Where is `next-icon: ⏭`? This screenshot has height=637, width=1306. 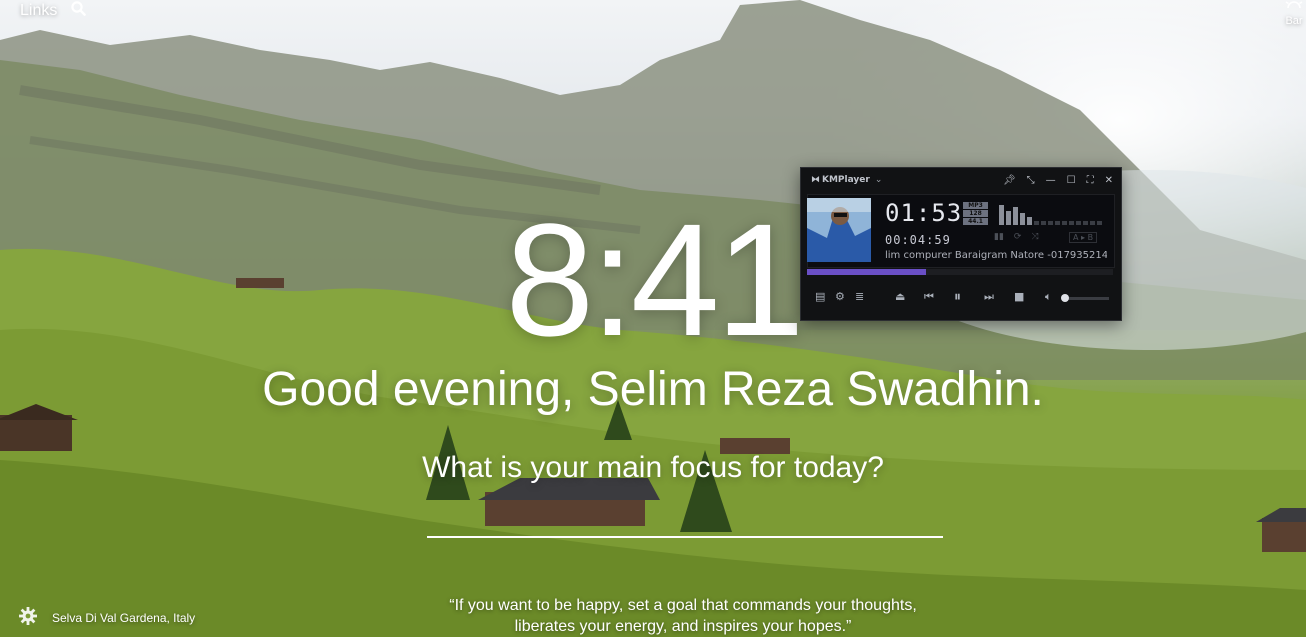 next-icon: ⏭ is located at coordinates (989, 297).